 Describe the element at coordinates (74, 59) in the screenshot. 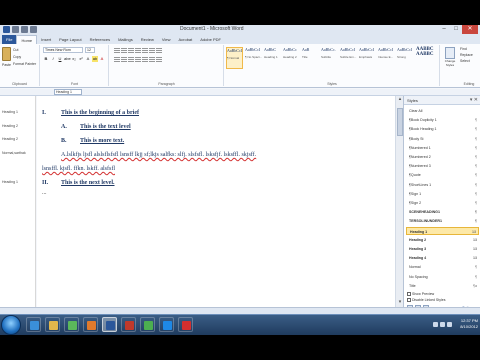

I see `subscript-button: x₂` at that location.